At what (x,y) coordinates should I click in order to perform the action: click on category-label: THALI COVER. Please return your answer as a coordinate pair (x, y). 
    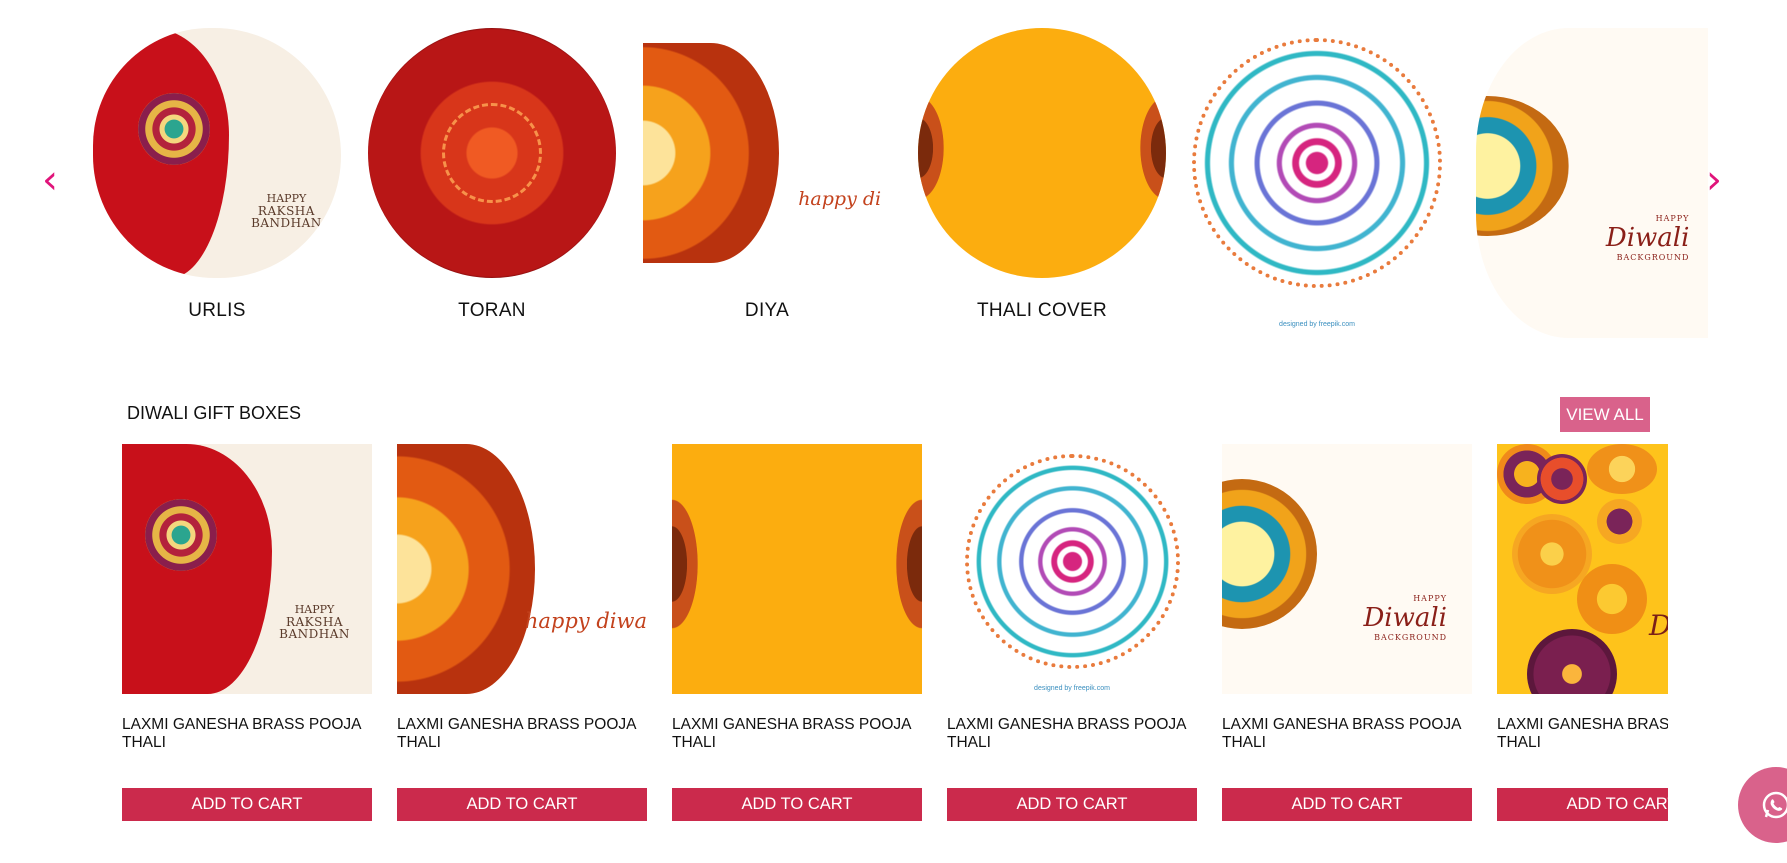
    Looking at the image, I should click on (1042, 310).